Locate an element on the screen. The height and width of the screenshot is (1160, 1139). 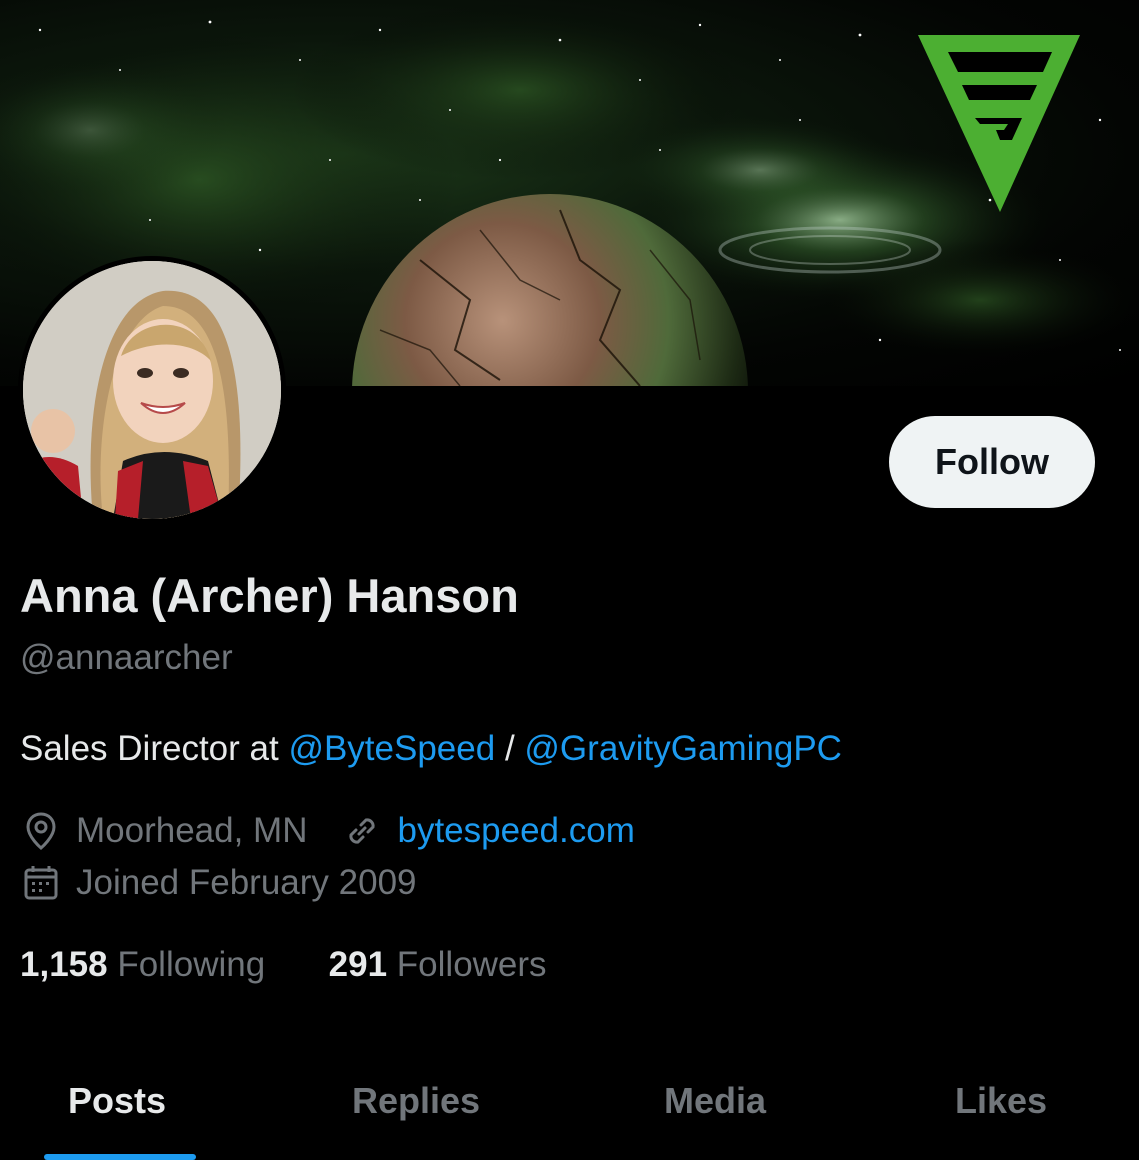
followers-label: Followers is located at coordinates (471, 964).